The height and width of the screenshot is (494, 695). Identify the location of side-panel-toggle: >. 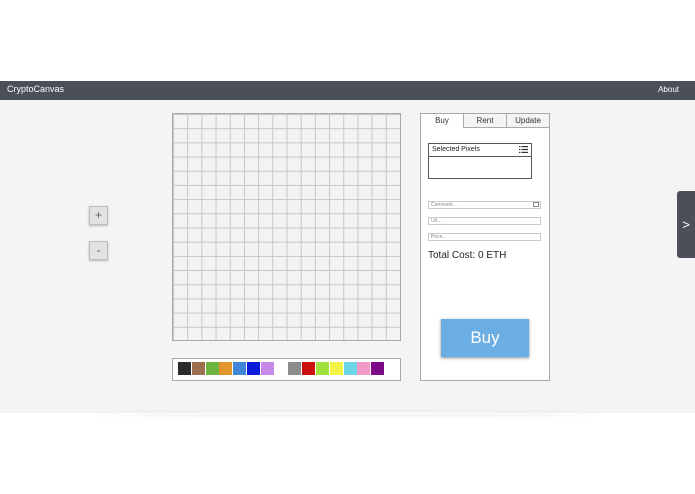
(686, 224).